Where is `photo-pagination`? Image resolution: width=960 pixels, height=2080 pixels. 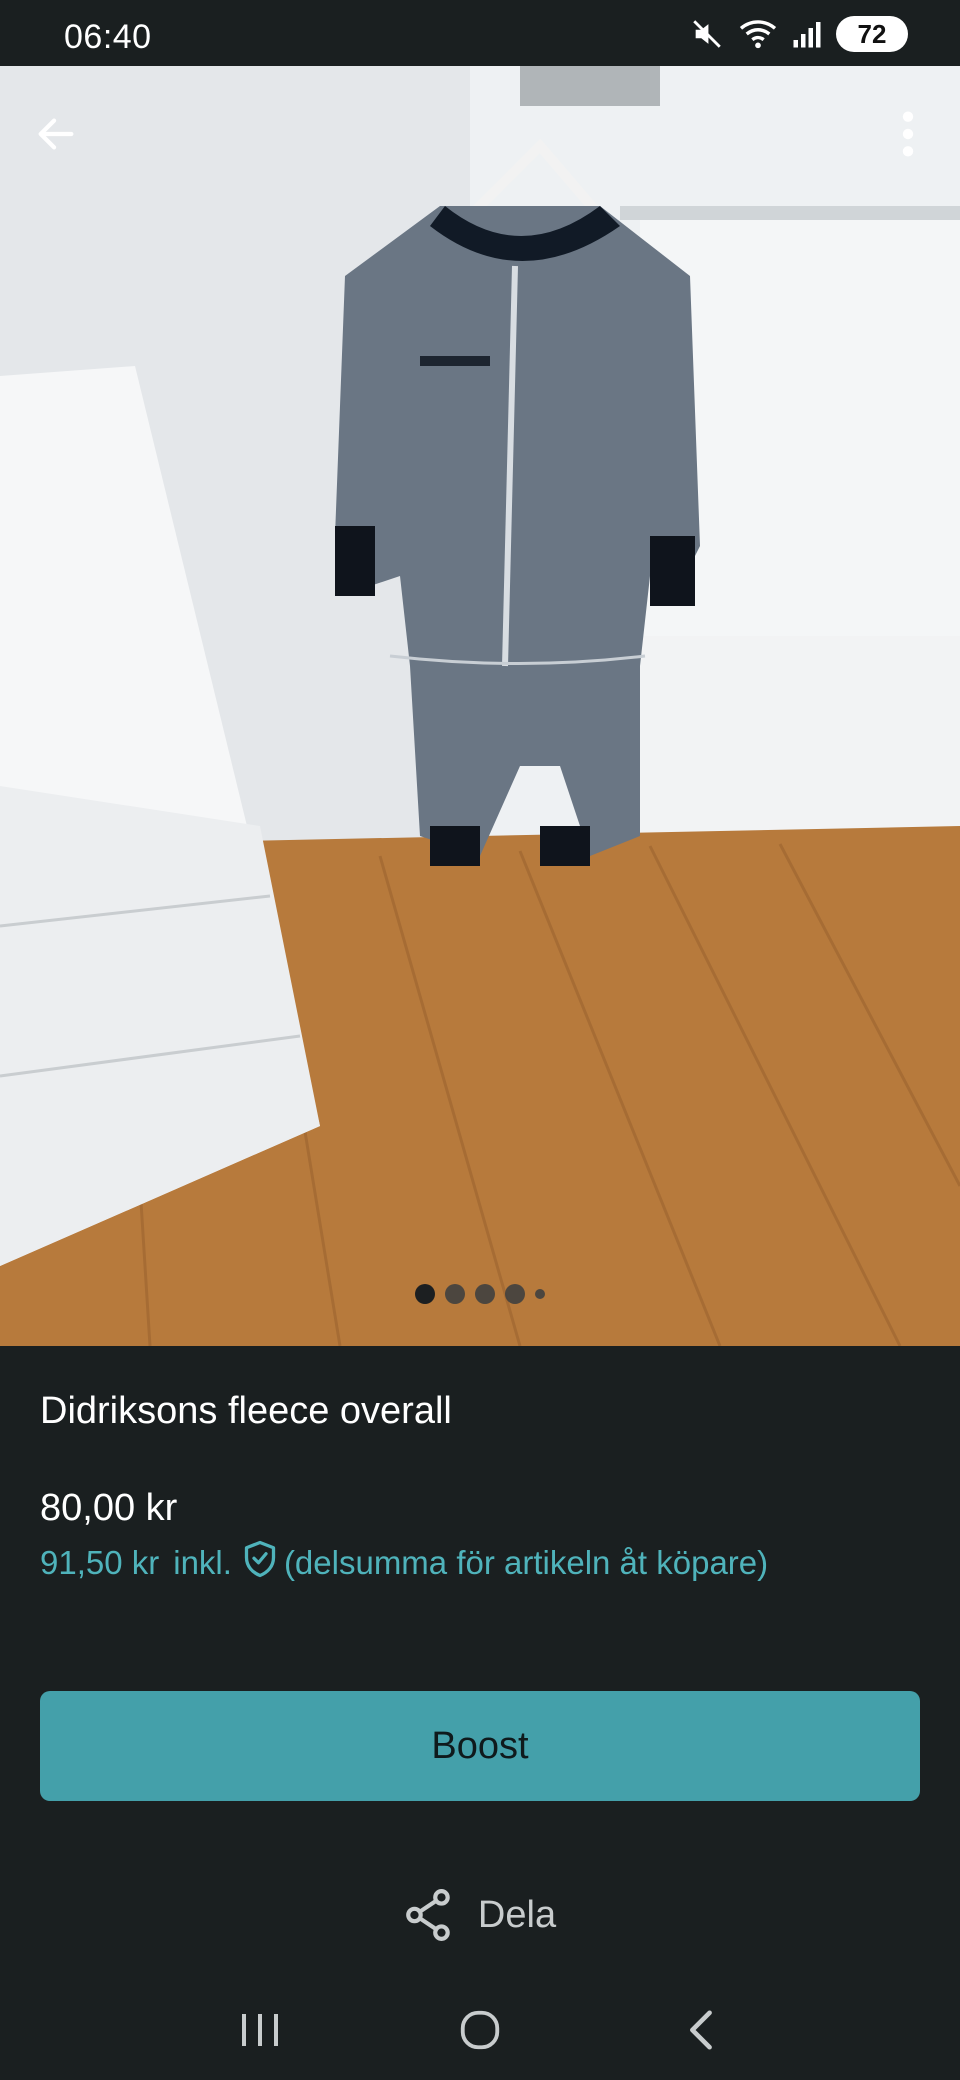 photo-pagination is located at coordinates (480, 1294).